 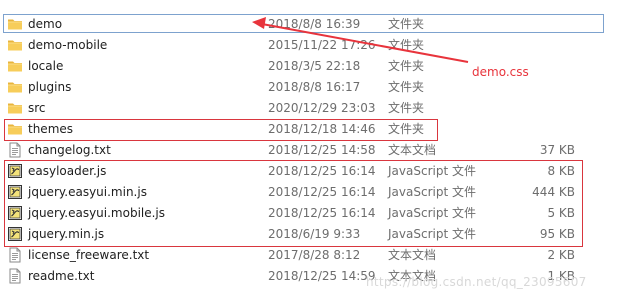 I want to click on annotation-arrow-icon, so click(x=360, y=40).